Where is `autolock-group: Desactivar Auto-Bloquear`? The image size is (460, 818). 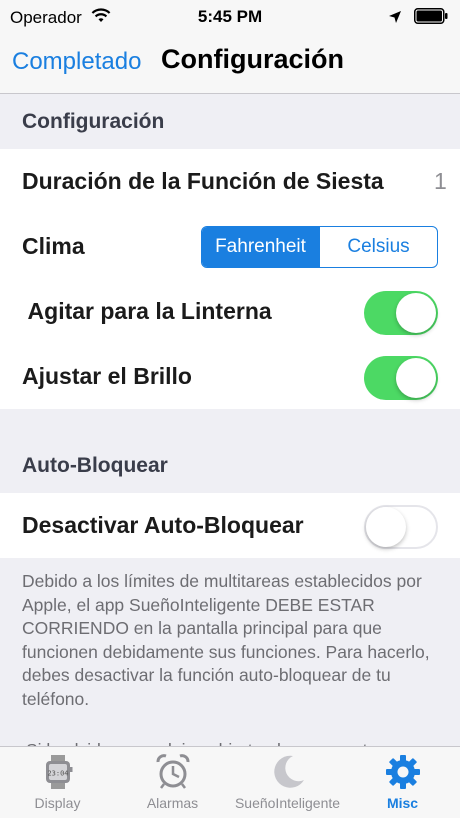
autolock-group: Desactivar Auto-Bloquear is located at coordinates (230, 525).